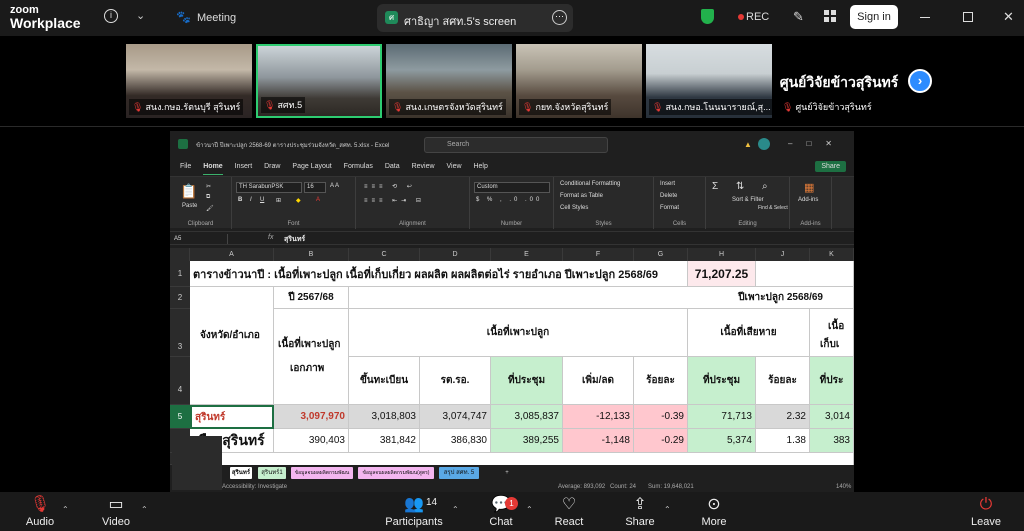 This screenshot has width=1024, height=531. What do you see at coordinates (773, 208) in the screenshot?
I see `find-select: Find & Select` at bounding box center [773, 208].